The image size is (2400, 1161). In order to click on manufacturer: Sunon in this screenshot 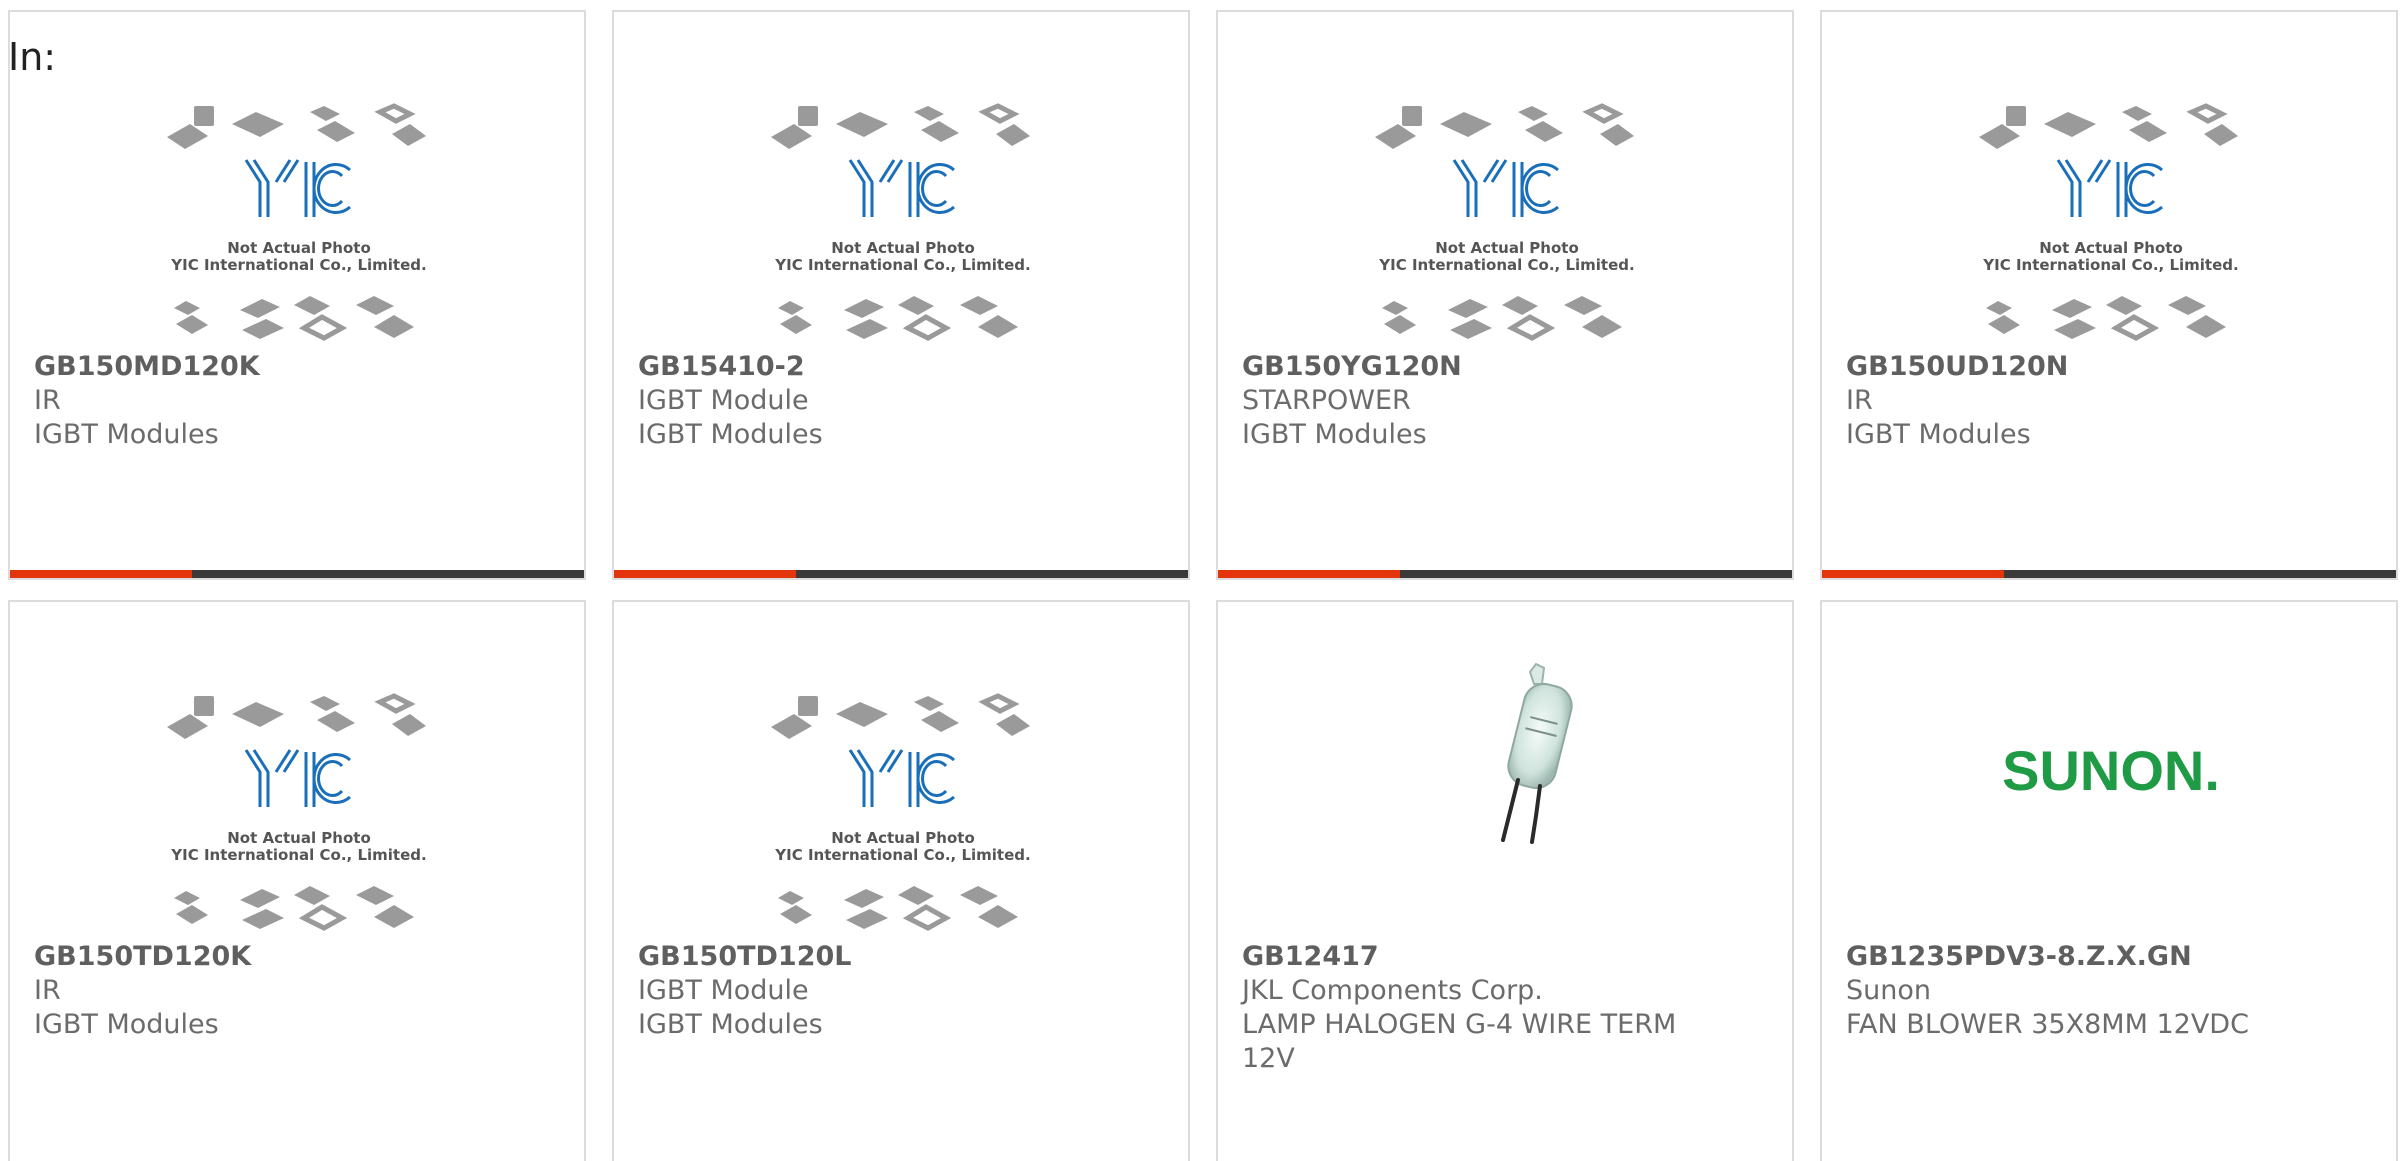, I will do `click(1888, 990)`.